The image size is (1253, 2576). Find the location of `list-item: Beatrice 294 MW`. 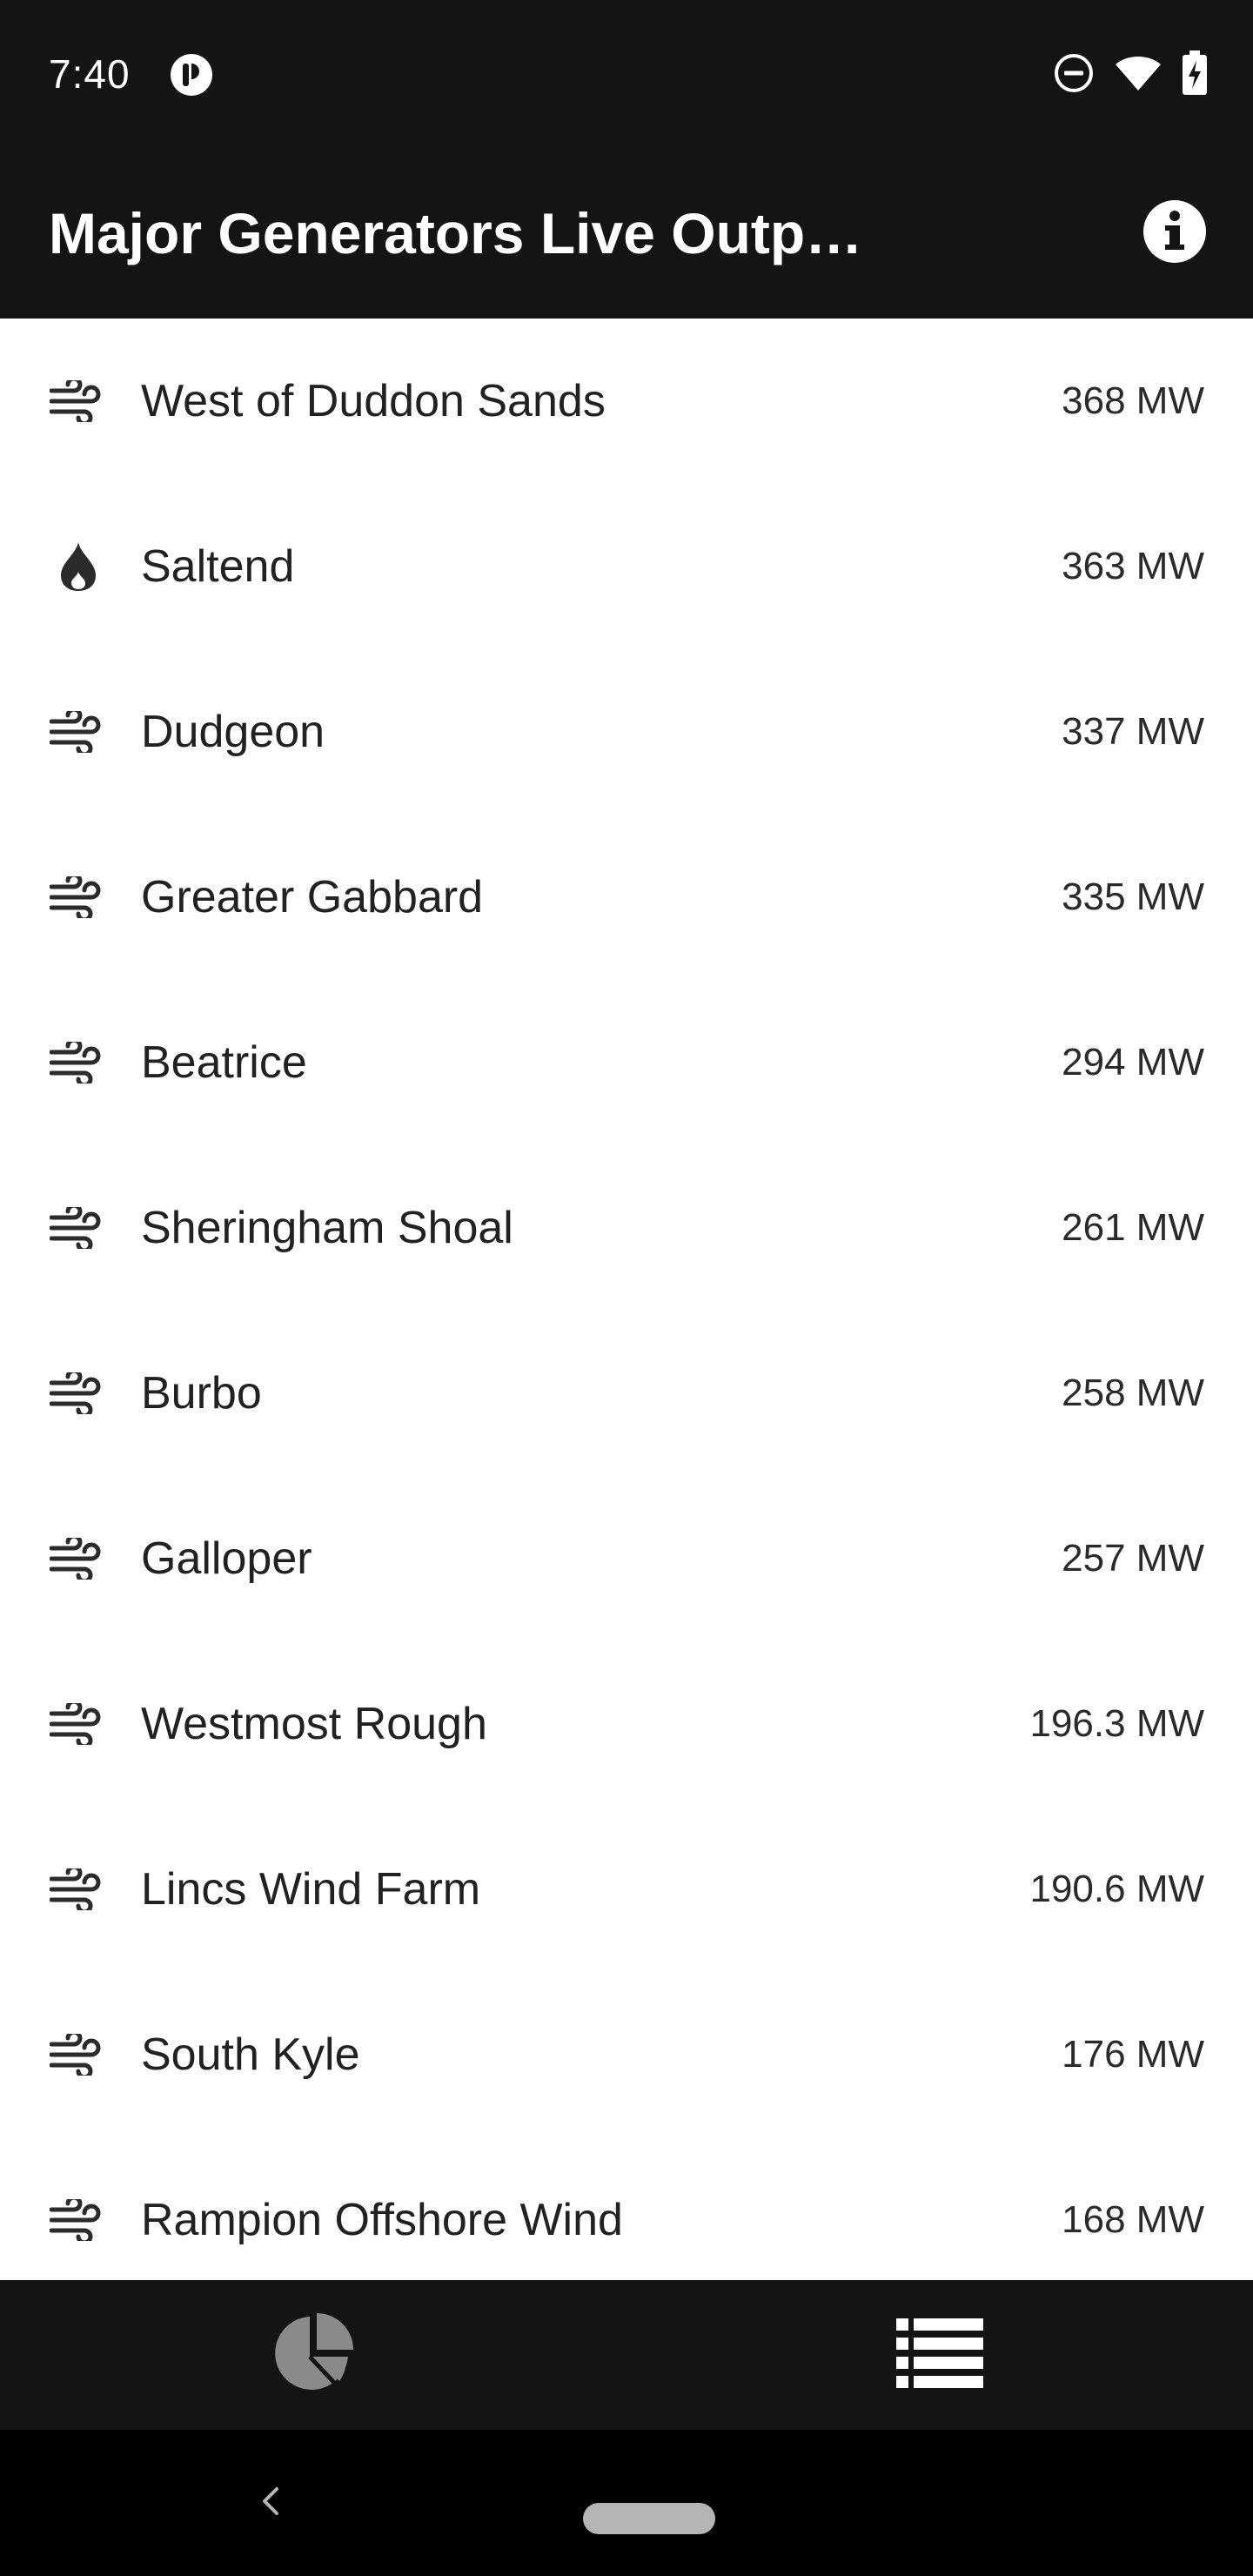

list-item: Beatrice 294 MW is located at coordinates (626, 1062).